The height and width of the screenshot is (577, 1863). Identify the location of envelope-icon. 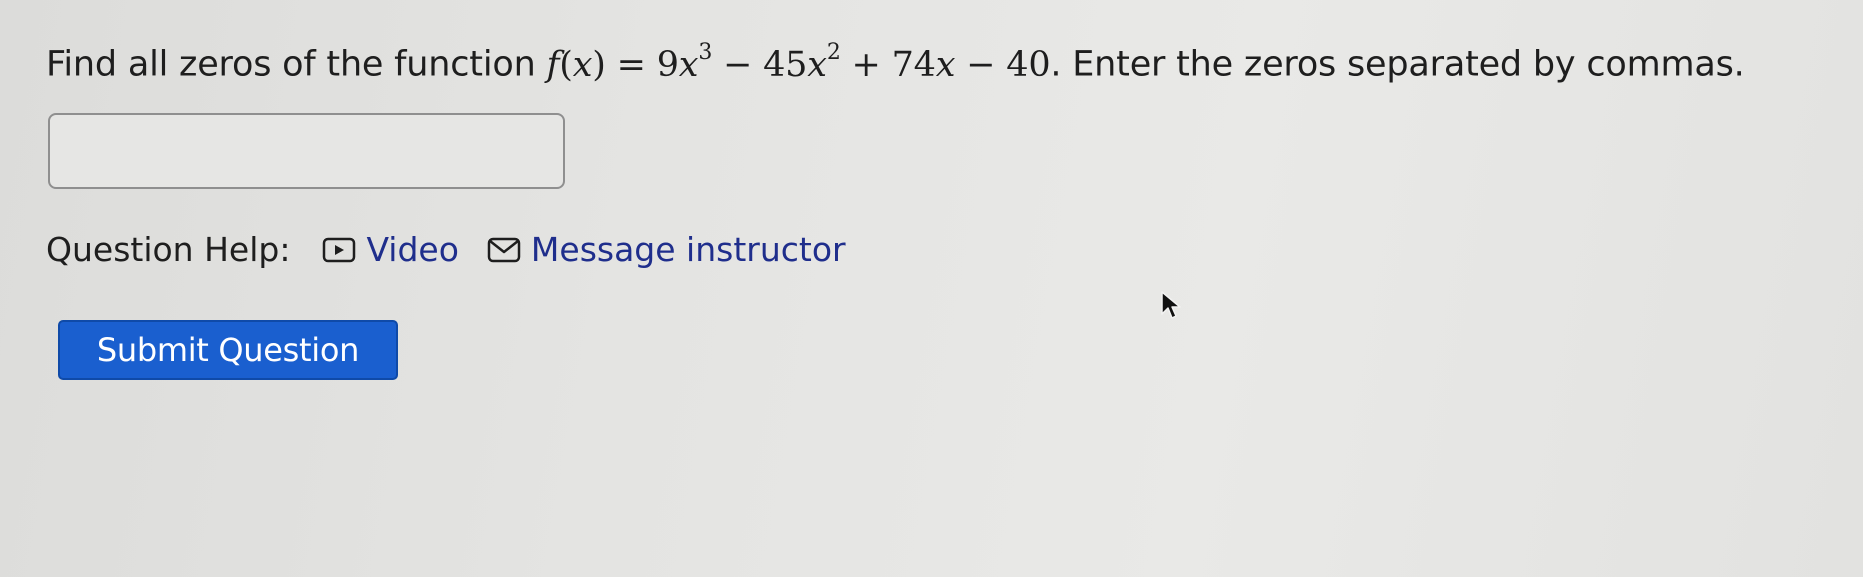
(504, 249).